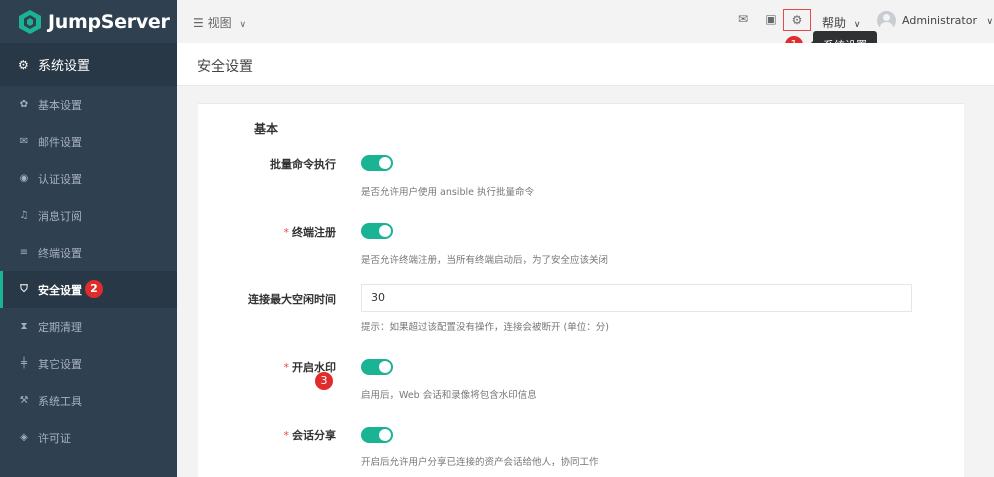 This screenshot has height=477, width=994. What do you see at coordinates (324, 381) in the screenshot?
I see `step-badge-3: 3` at bounding box center [324, 381].